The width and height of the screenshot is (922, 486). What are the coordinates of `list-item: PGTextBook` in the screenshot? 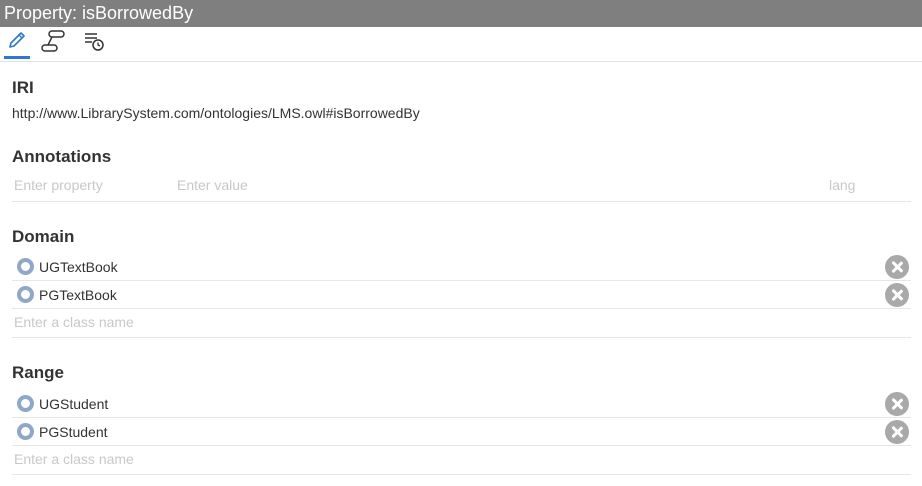 It's located at (461, 295).